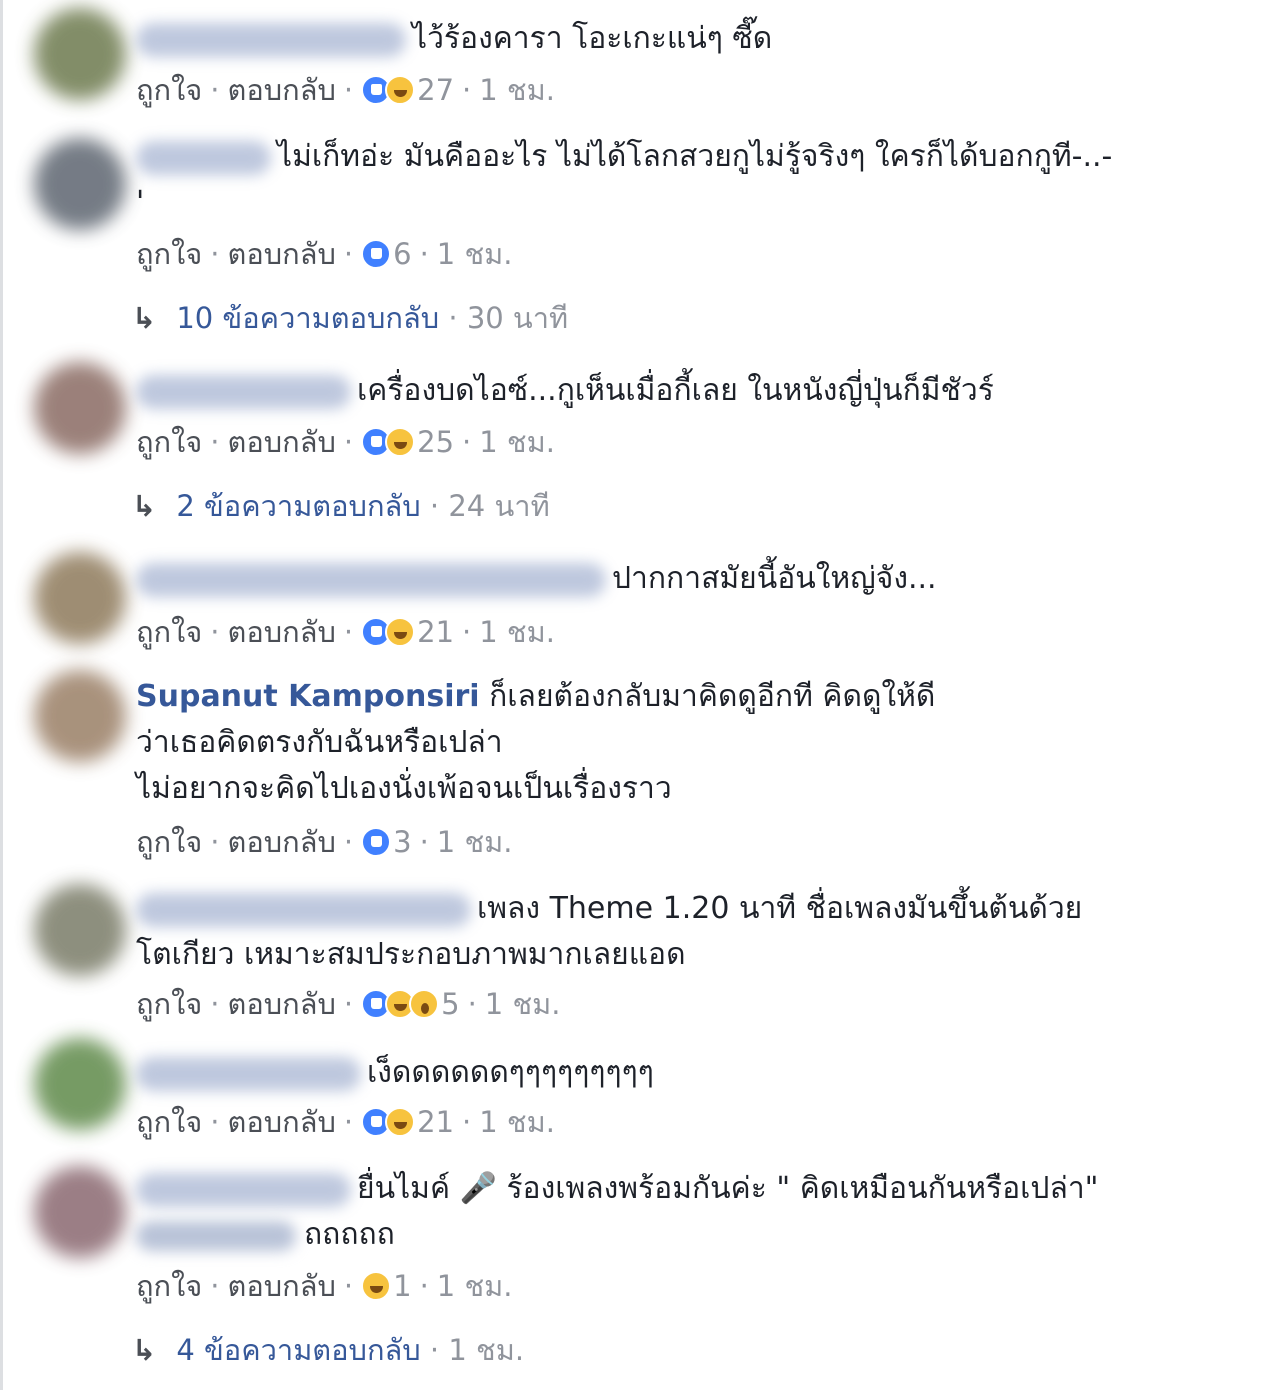 Image resolution: width=1280 pixels, height=1390 pixels. I want to click on reaction-count: 5, so click(450, 1004).